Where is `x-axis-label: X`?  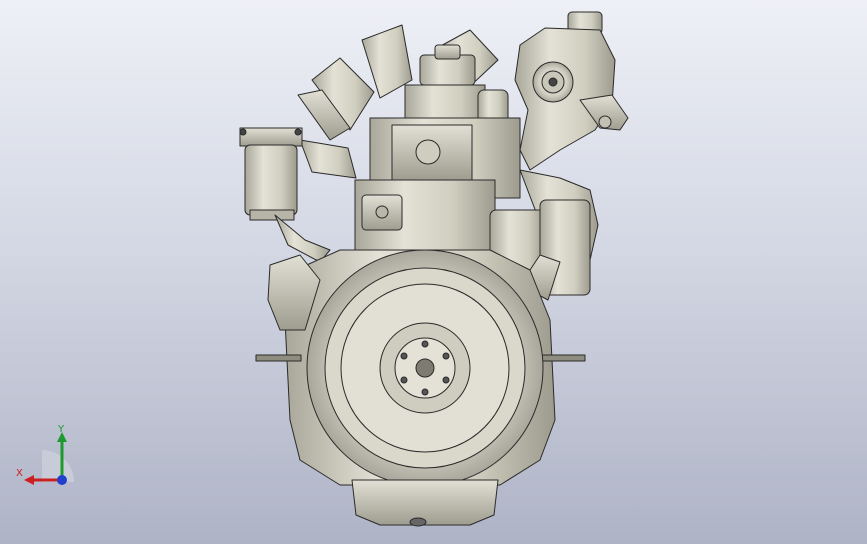
x-axis-label: X is located at coordinates (19, 473).